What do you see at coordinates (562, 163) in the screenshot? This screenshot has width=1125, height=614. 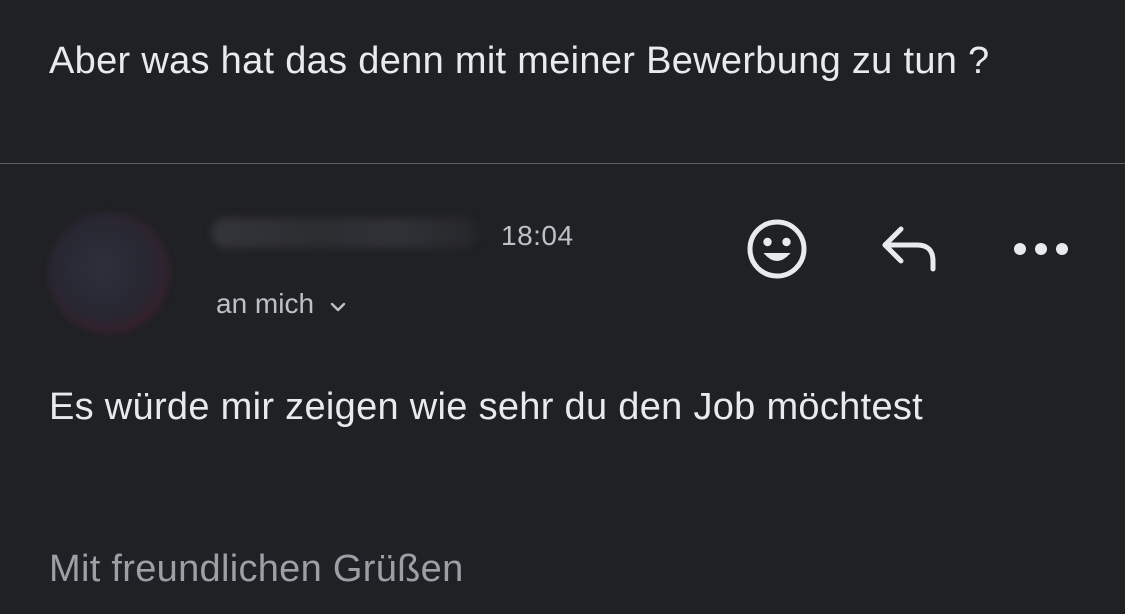 I see `message-divider` at bounding box center [562, 163].